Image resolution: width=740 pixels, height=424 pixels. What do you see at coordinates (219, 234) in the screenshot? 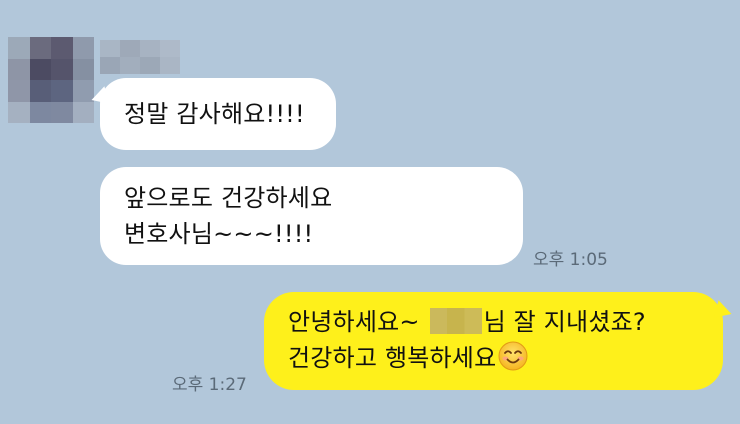
I see `message-text: 변호사님~~~!!!!` at bounding box center [219, 234].